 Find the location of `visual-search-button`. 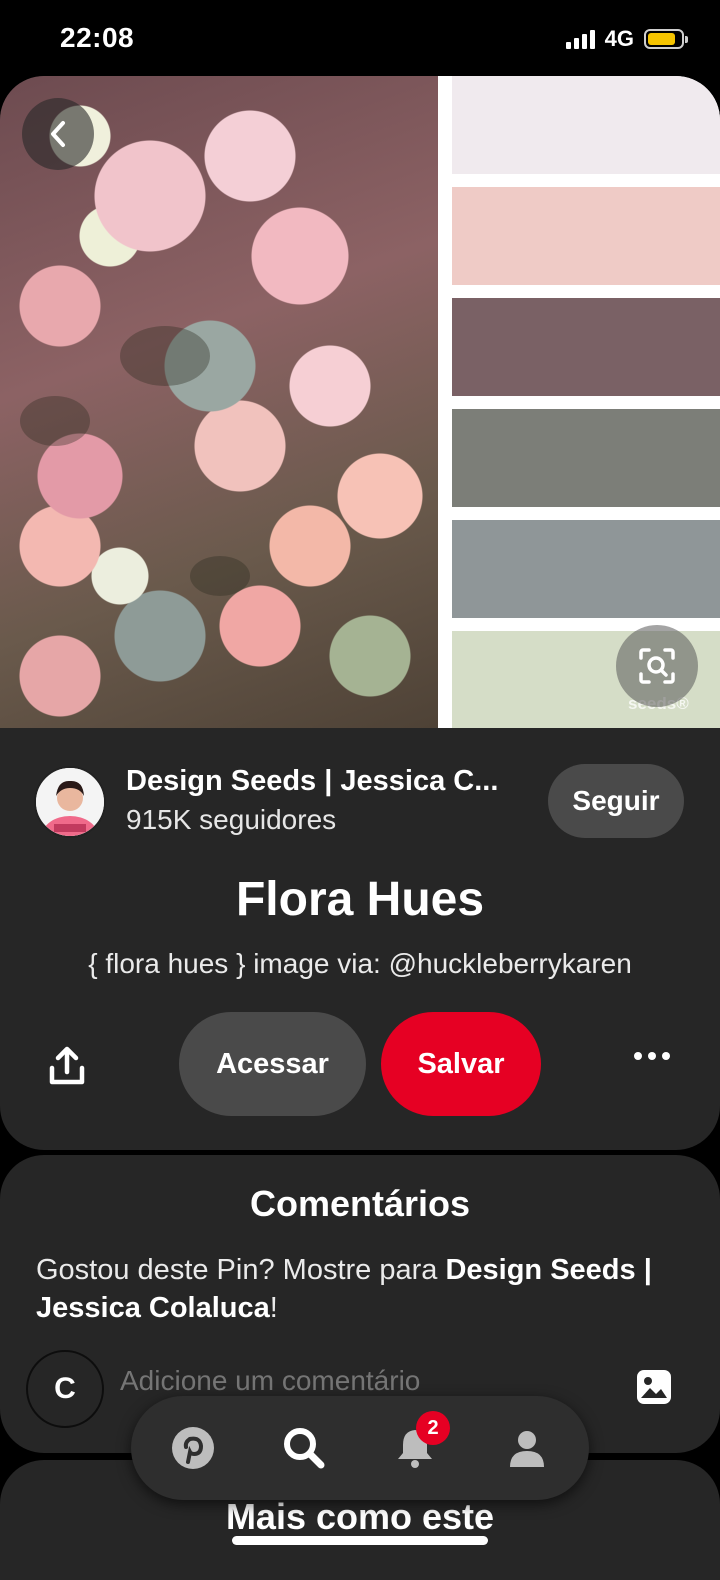

visual-search-button is located at coordinates (657, 666).